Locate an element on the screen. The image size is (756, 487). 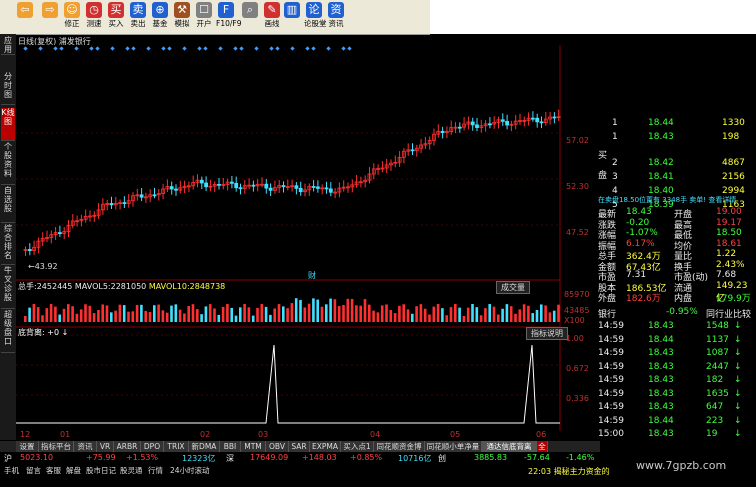
indicator-tab-6: TRIX is located at coordinates (176, 446).